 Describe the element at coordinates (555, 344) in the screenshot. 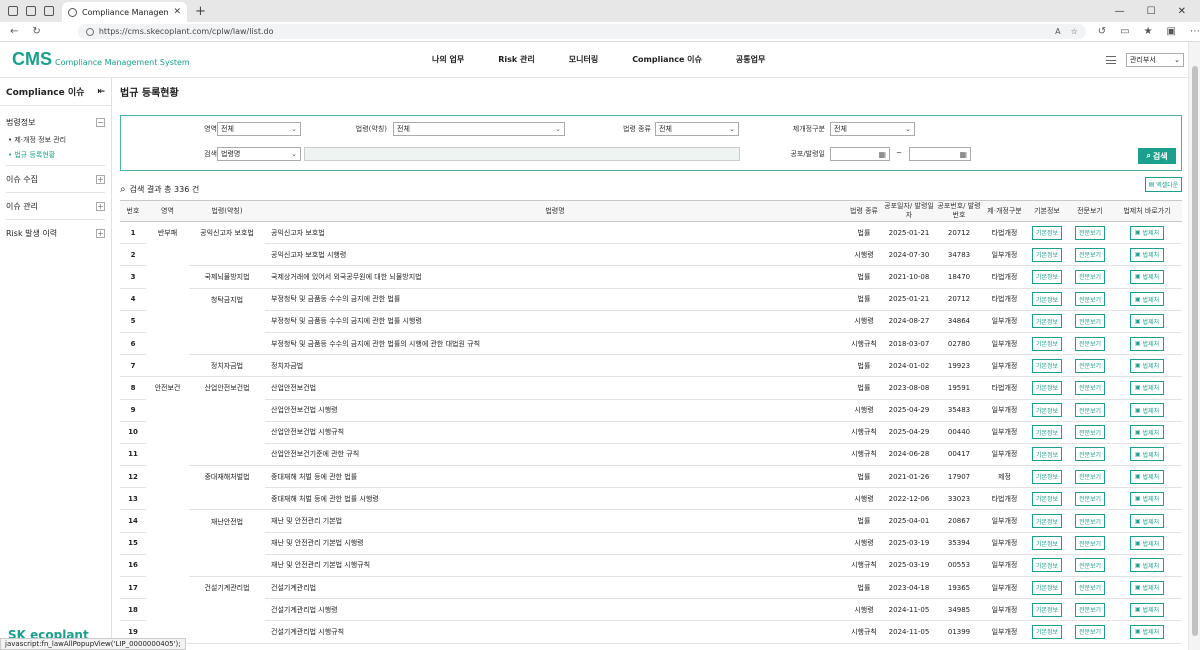

I see `cell-law-name: 부정청탁 및 금품등 수수의 금지에 관한 법률의 시행에 관한 대법원 규칙` at that location.